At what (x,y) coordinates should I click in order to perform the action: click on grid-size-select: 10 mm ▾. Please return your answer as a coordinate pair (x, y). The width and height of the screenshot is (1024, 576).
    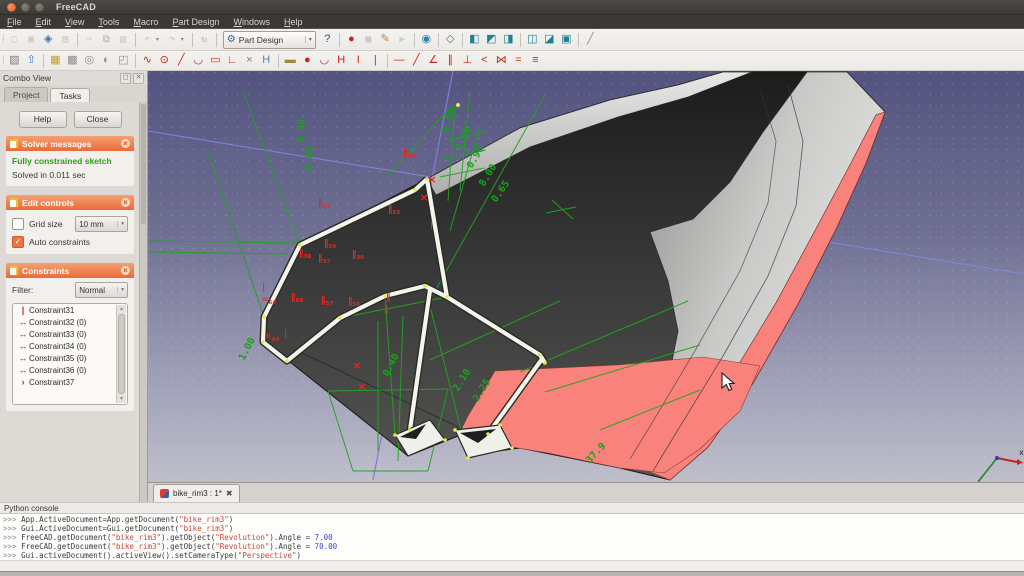
    Looking at the image, I should click on (101, 224).